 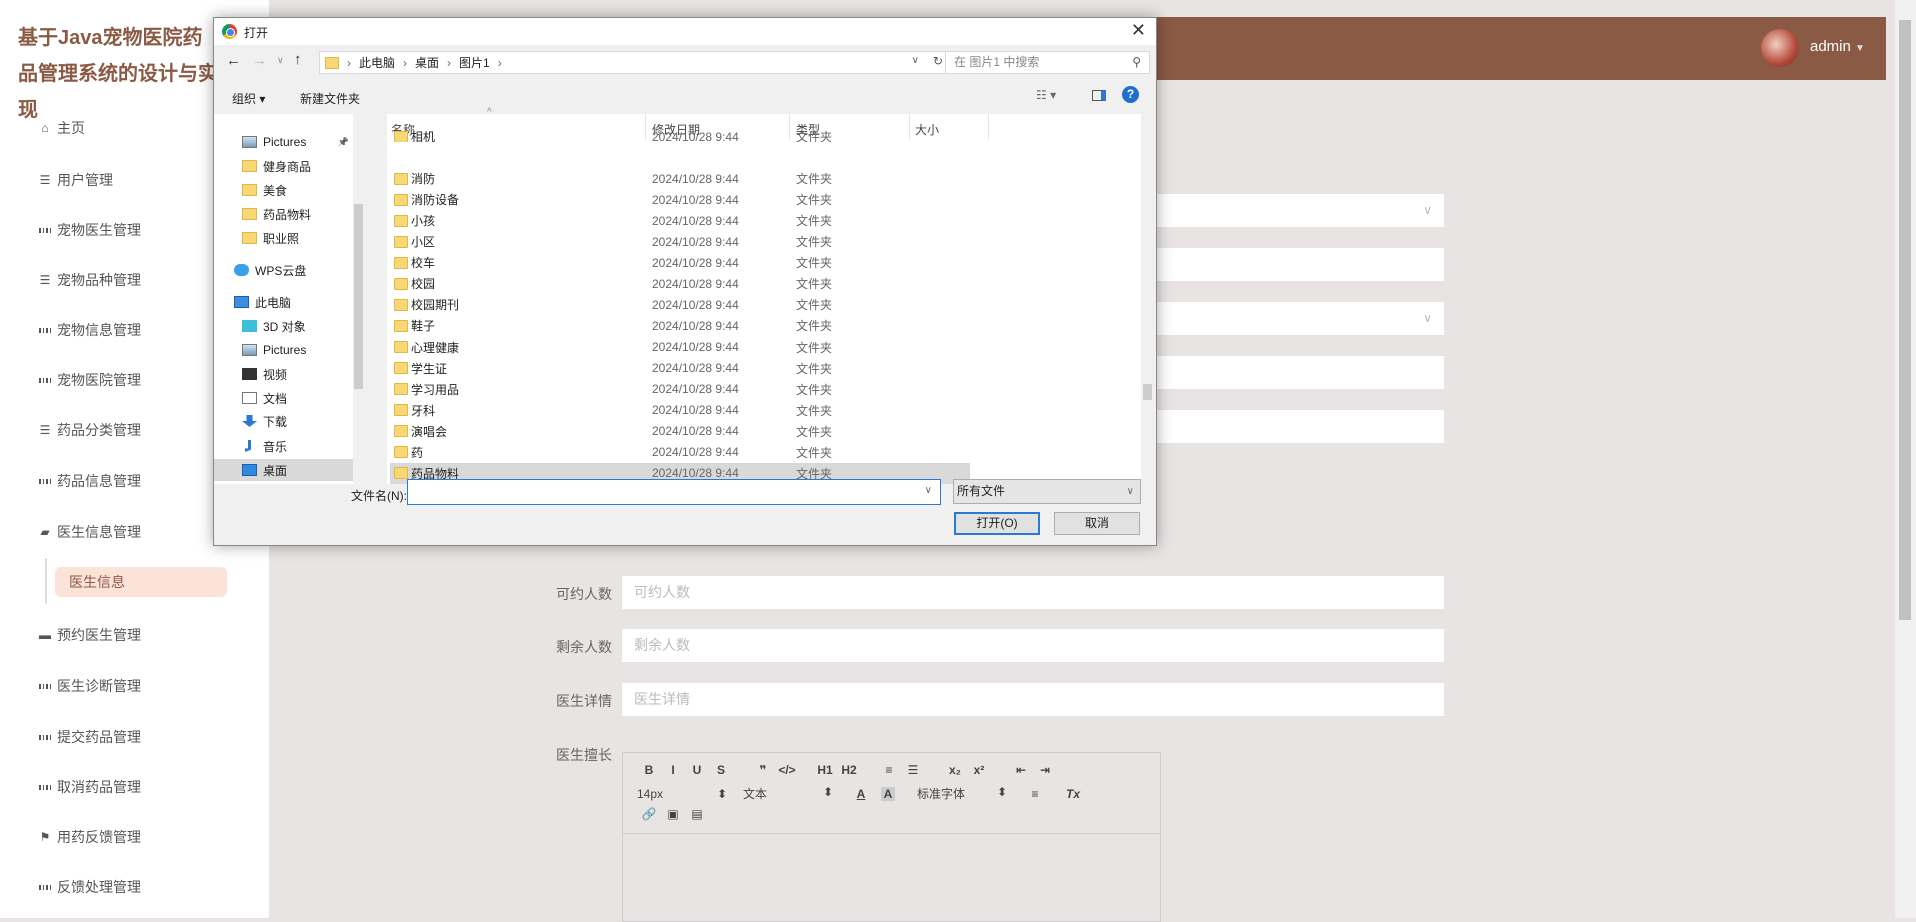 I want to click on sidebar-item: 反馈处理管理, so click(x=90, y=887).